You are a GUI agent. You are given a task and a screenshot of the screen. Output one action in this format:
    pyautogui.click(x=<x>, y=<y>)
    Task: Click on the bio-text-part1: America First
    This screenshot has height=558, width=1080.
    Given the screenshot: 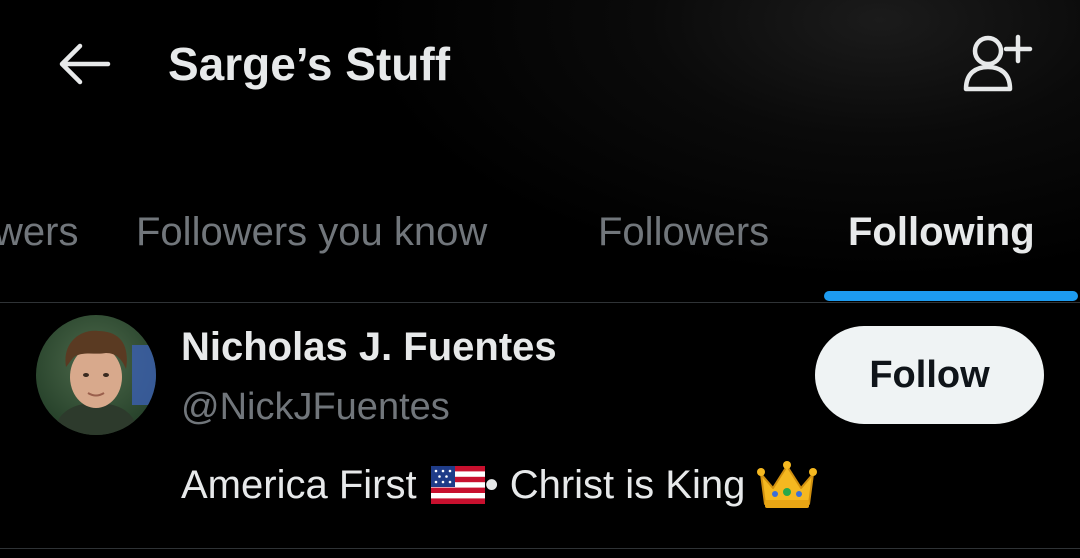 What is the action you would take?
    pyautogui.click(x=299, y=485)
    